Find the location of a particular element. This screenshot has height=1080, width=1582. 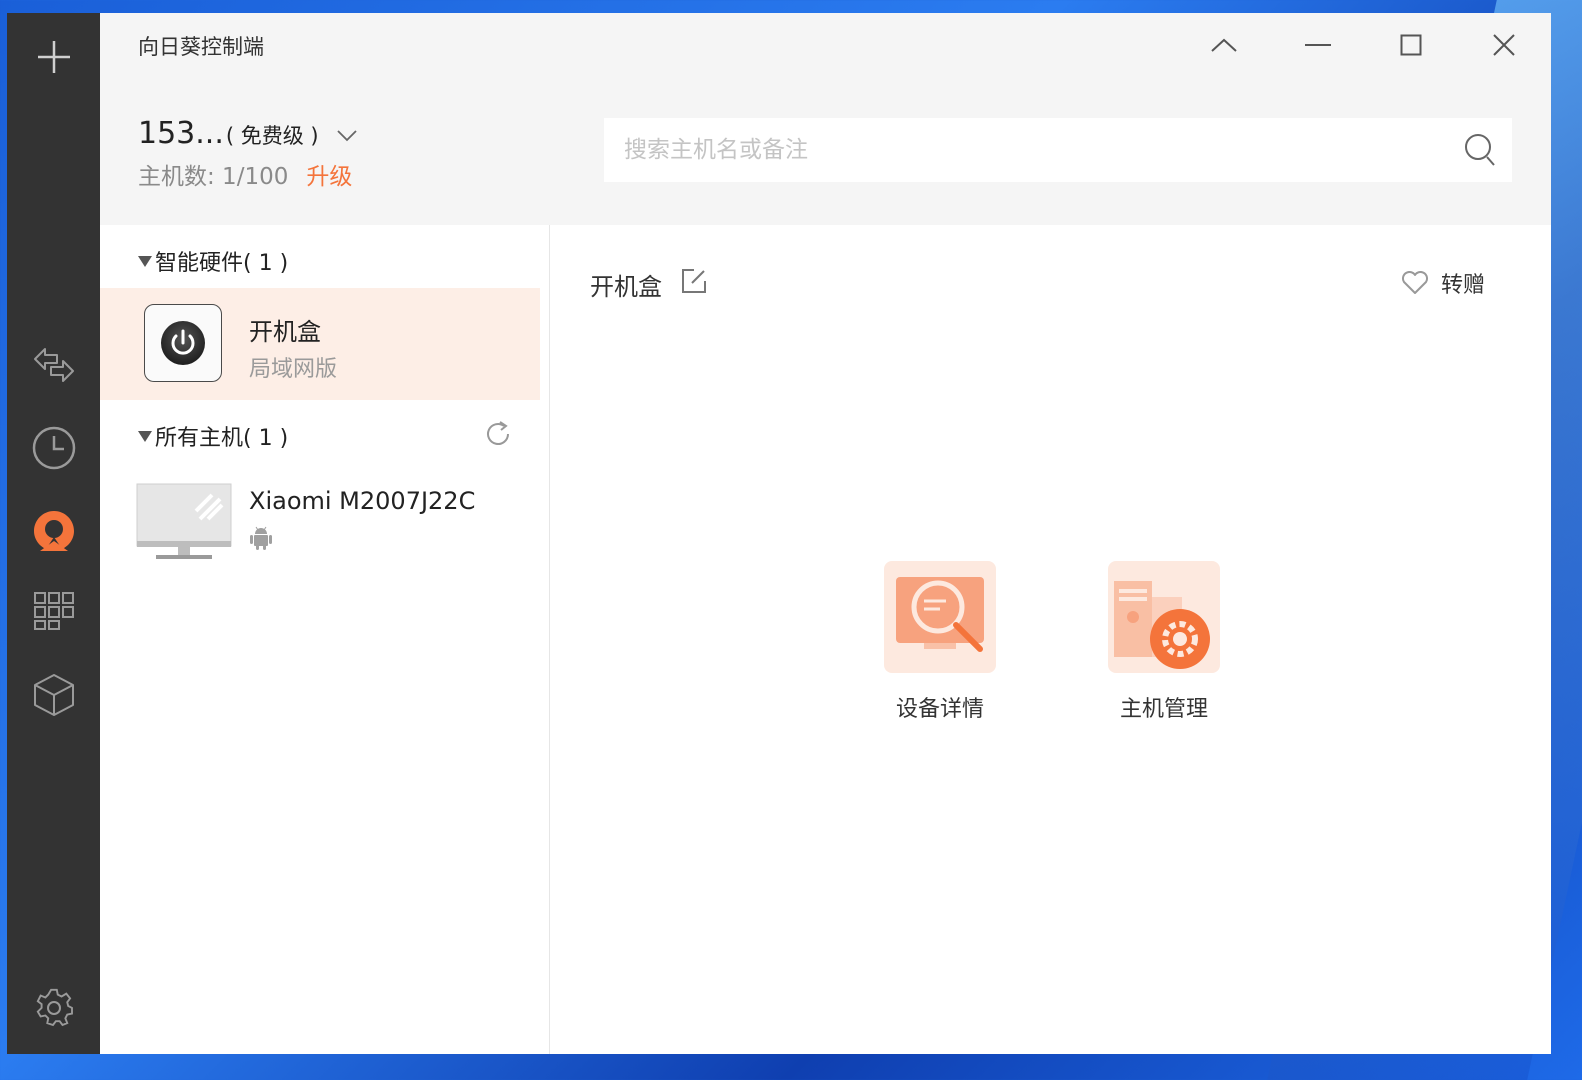

close-button is located at coordinates (1504, 45).